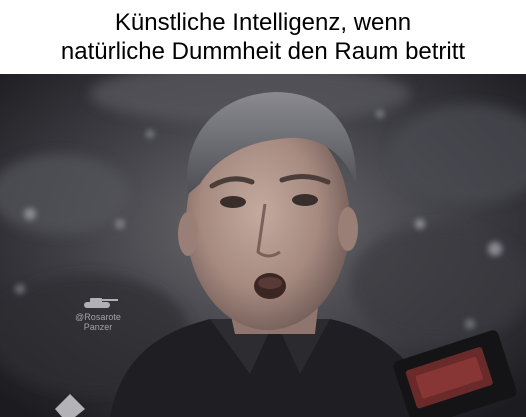  I want to click on left-ear, so click(188, 234).